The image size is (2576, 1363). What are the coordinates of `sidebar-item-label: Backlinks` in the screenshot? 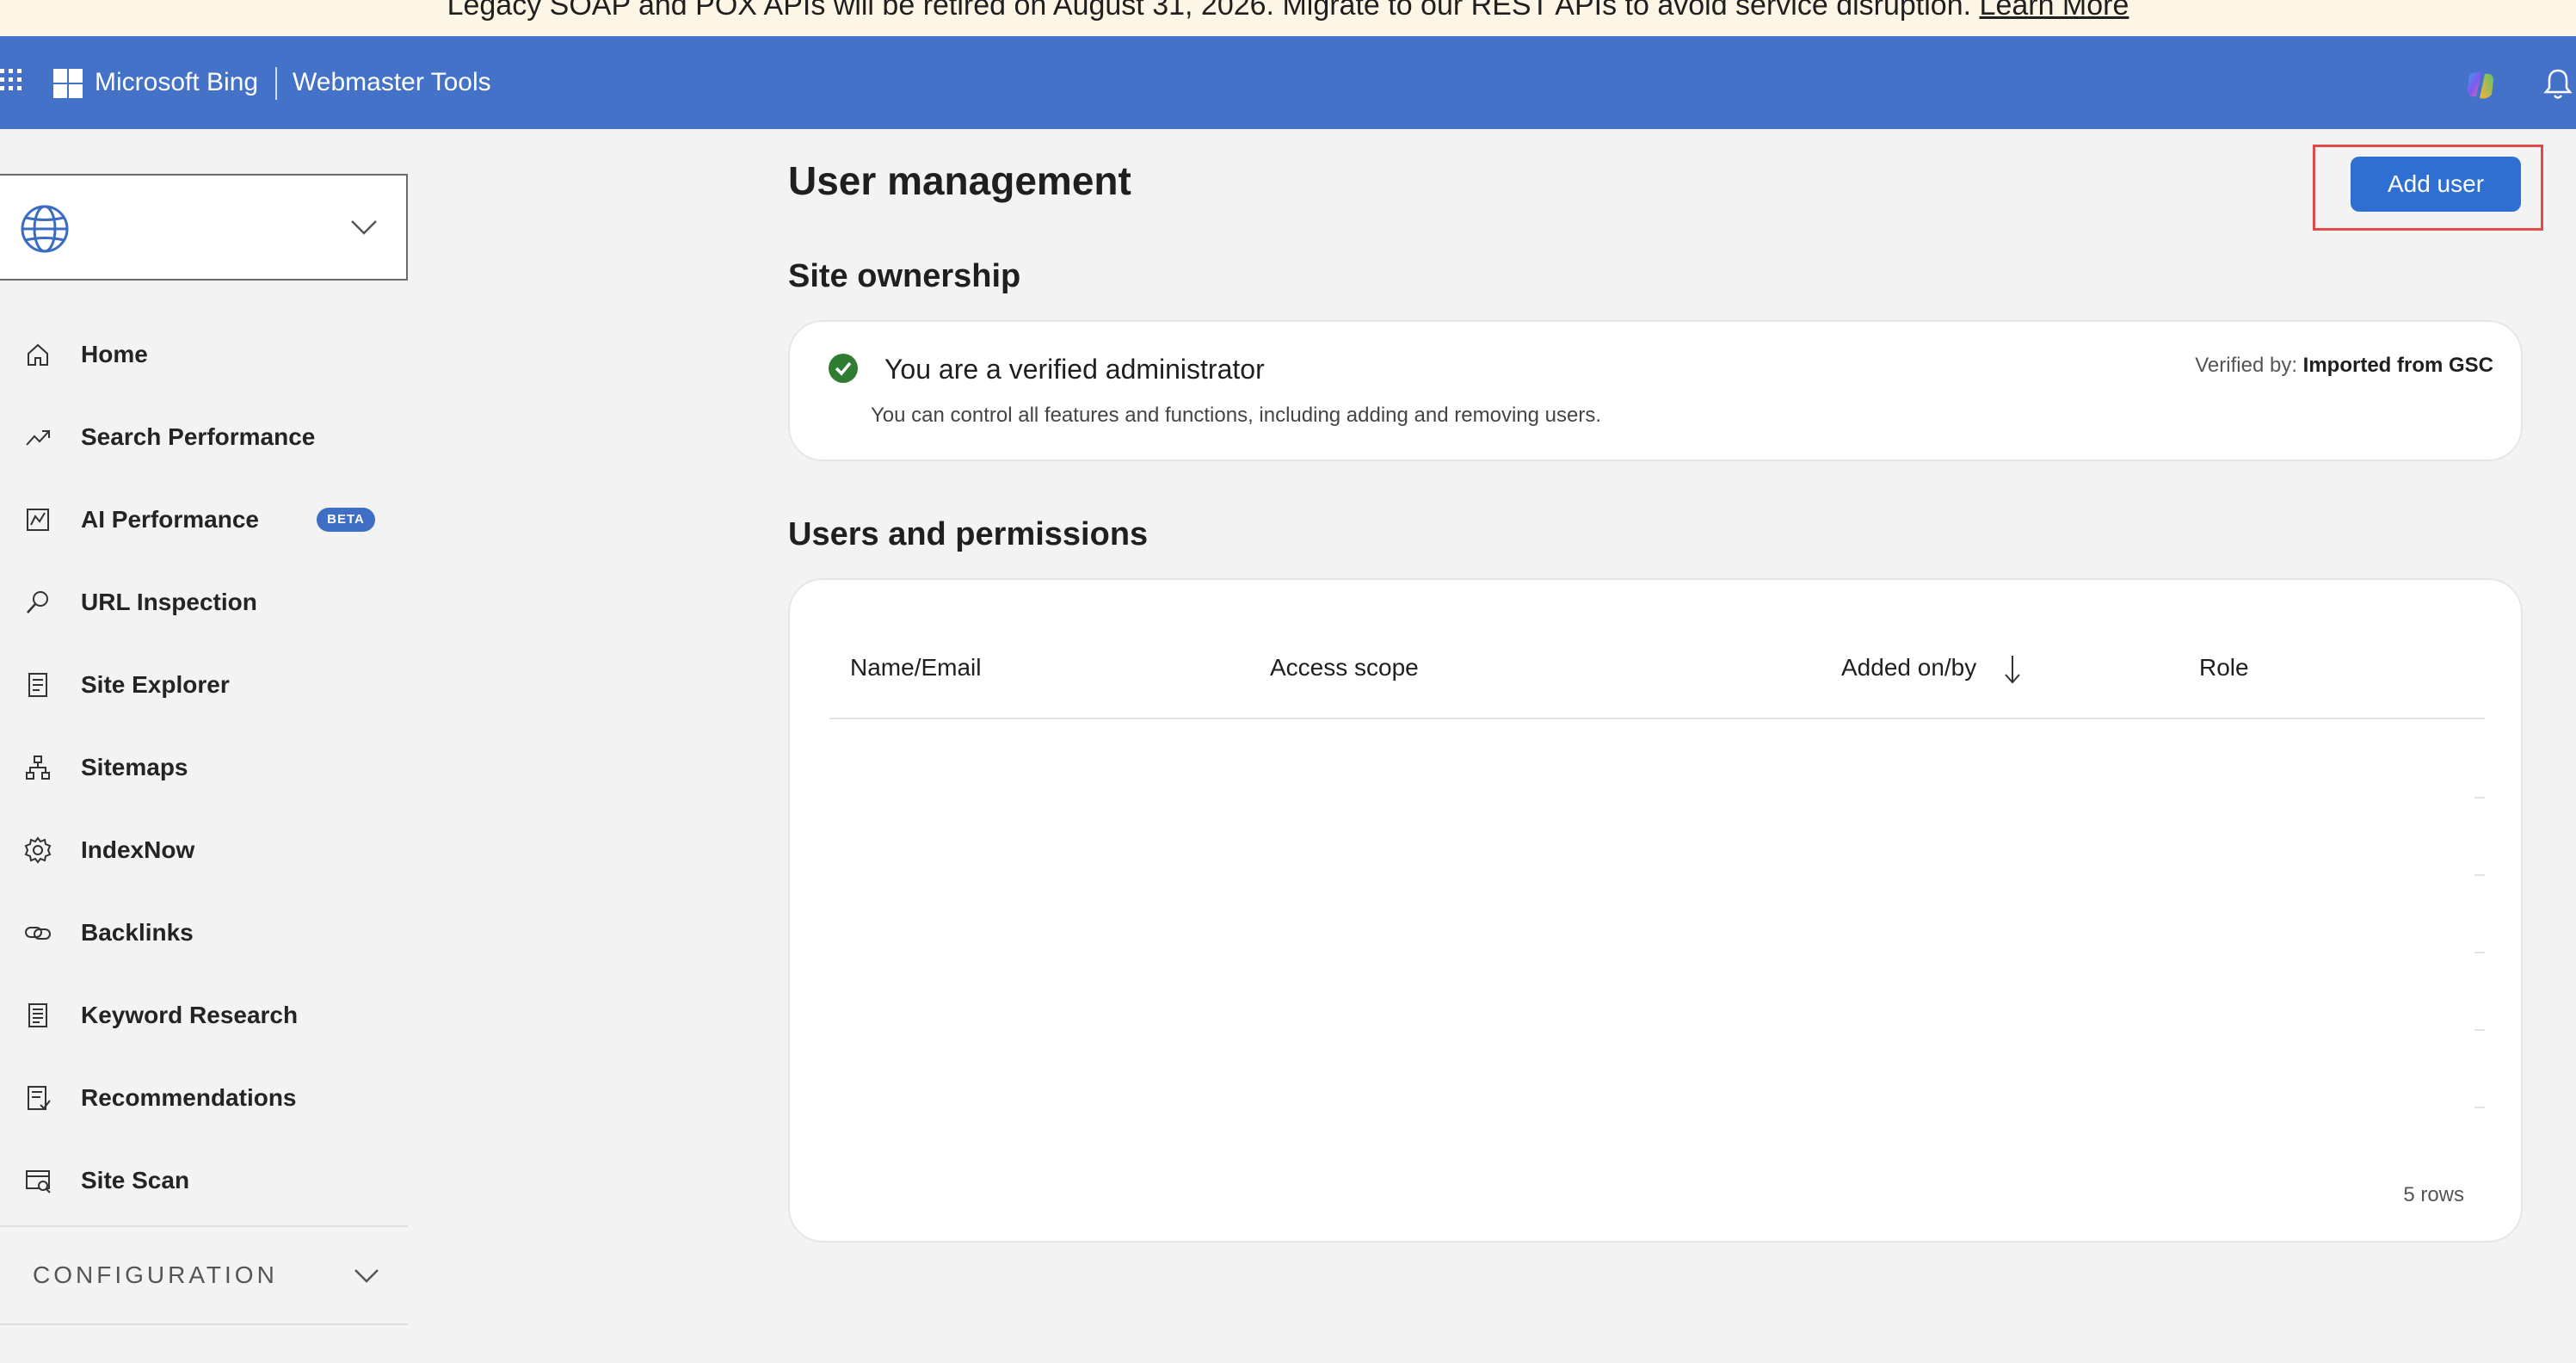 It's located at (137, 933).